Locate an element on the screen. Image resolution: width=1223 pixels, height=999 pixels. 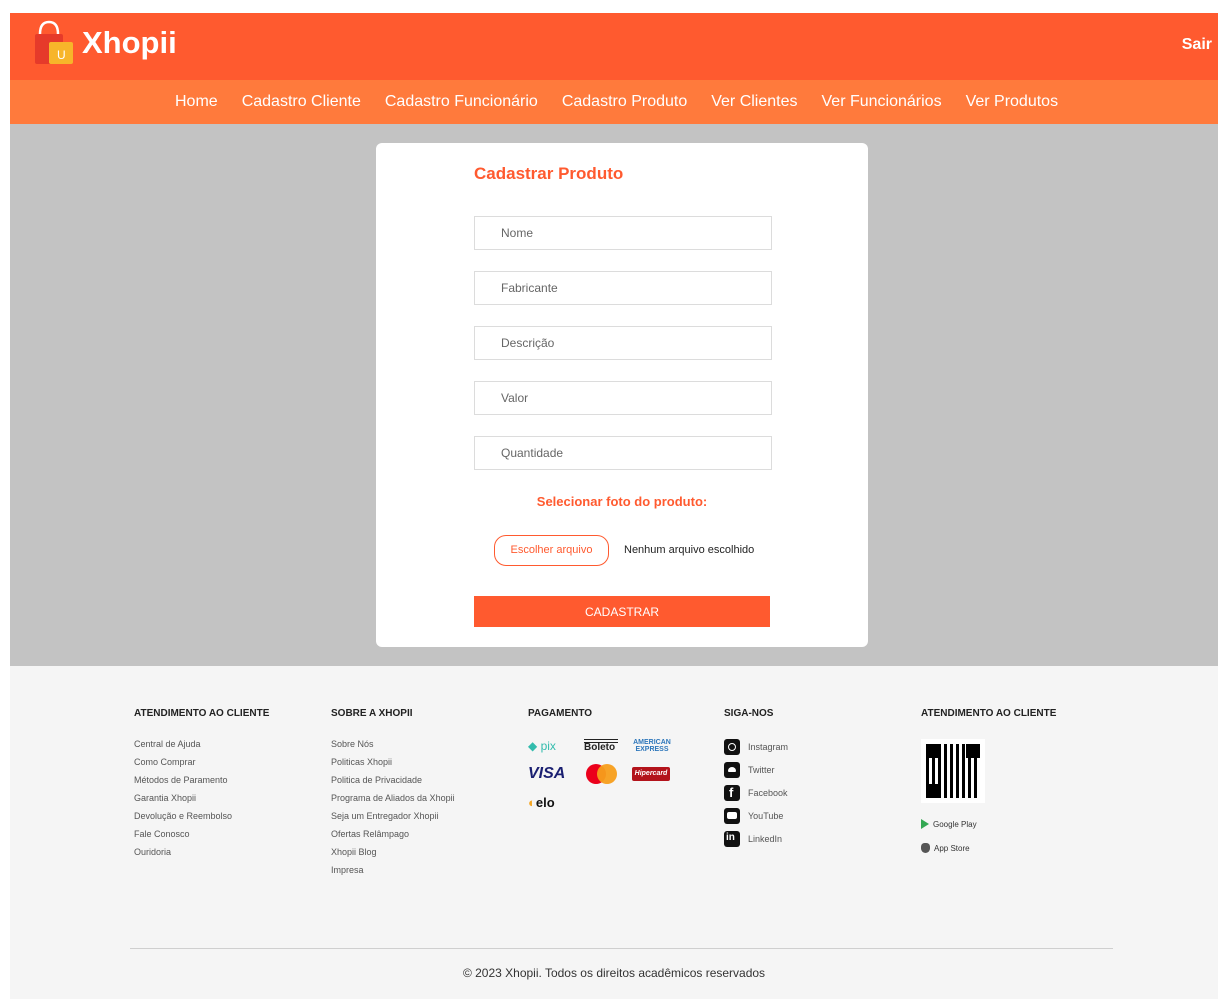
footer-link: Xhopii Blog is located at coordinates (393, 852).